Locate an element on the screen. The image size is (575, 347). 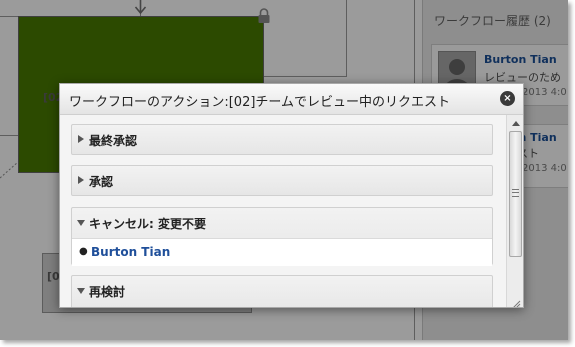
dialog-scrollbar is located at coordinates (514, 211).